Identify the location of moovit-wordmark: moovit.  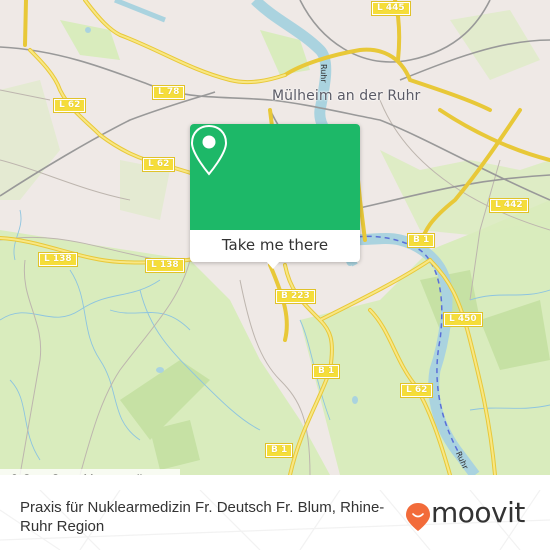
(478, 512).